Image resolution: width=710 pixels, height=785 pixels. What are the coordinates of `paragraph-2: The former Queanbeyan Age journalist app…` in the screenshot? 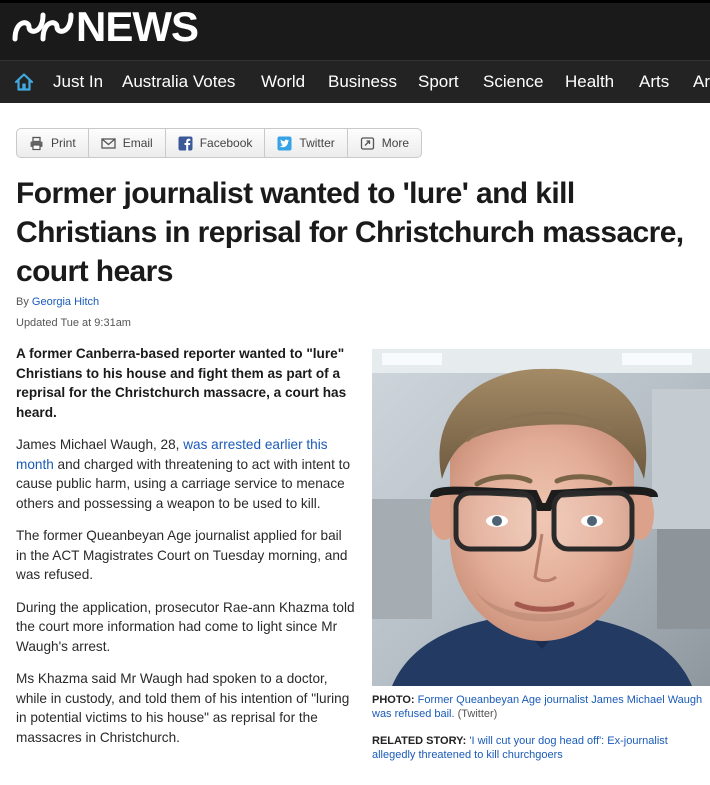 It's located at (182, 555).